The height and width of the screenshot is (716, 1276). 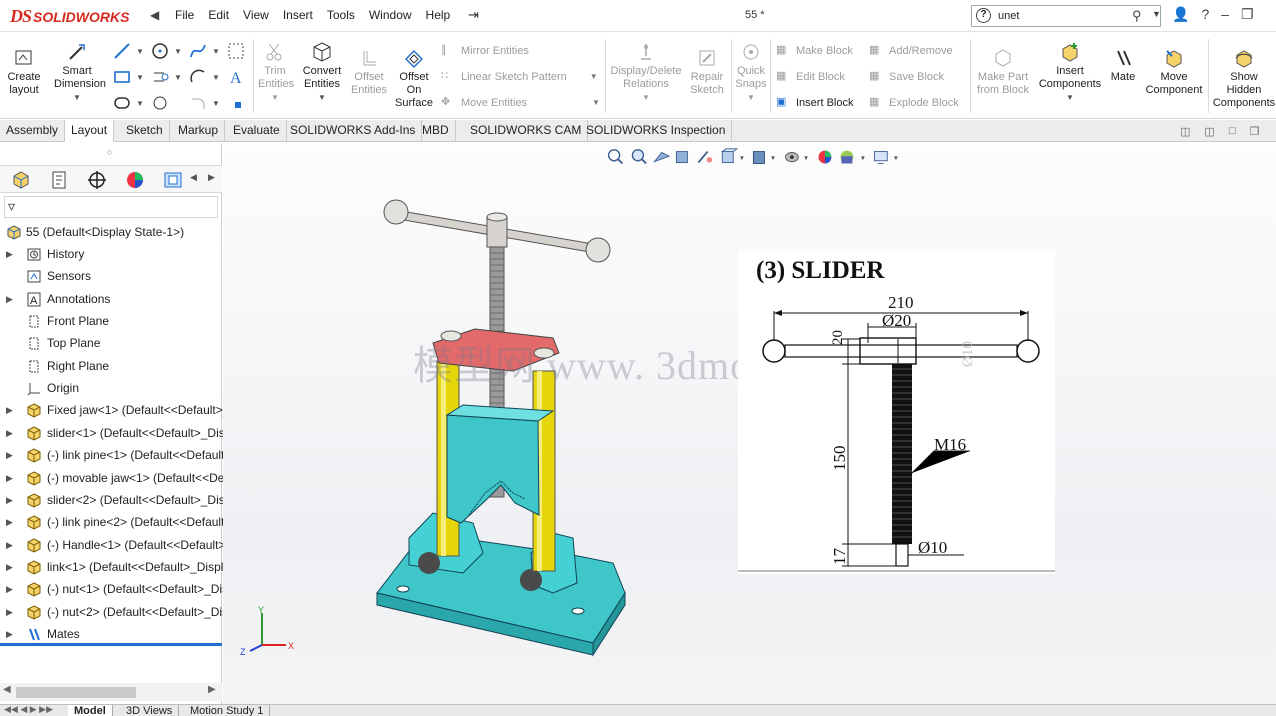 I want to click on tab-scroll-icons: ◀◀ ◀ ▶ ▶▶, so click(x=28, y=709).